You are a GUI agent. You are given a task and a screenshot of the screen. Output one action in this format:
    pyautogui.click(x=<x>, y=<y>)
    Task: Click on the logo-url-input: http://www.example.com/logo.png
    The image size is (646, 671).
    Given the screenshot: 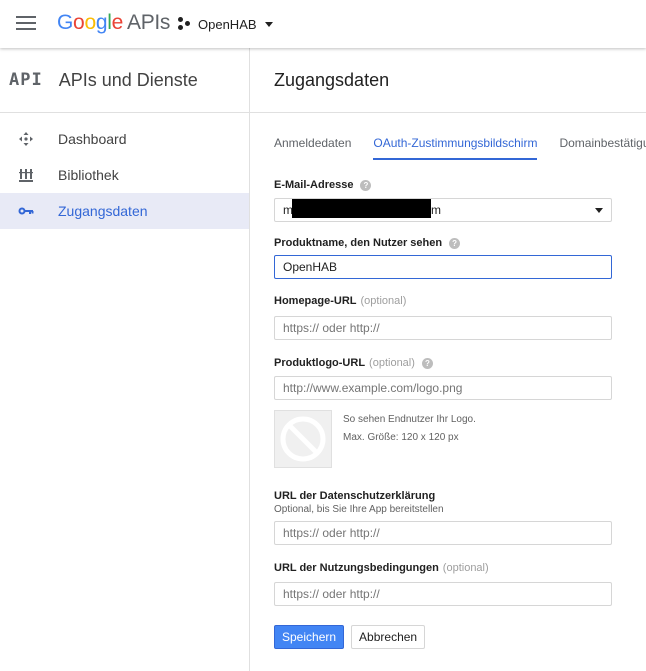 What is the action you would take?
    pyautogui.click(x=443, y=388)
    